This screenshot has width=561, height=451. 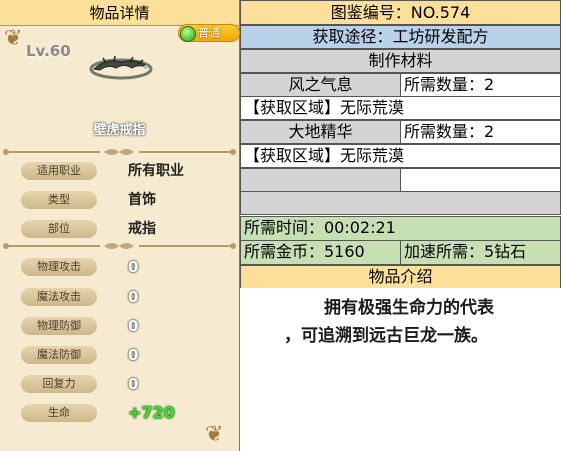 What do you see at coordinates (409, 308) in the screenshot?
I see `description-line-1: 拥有极强生命力的代表` at bounding box center [409, 308].